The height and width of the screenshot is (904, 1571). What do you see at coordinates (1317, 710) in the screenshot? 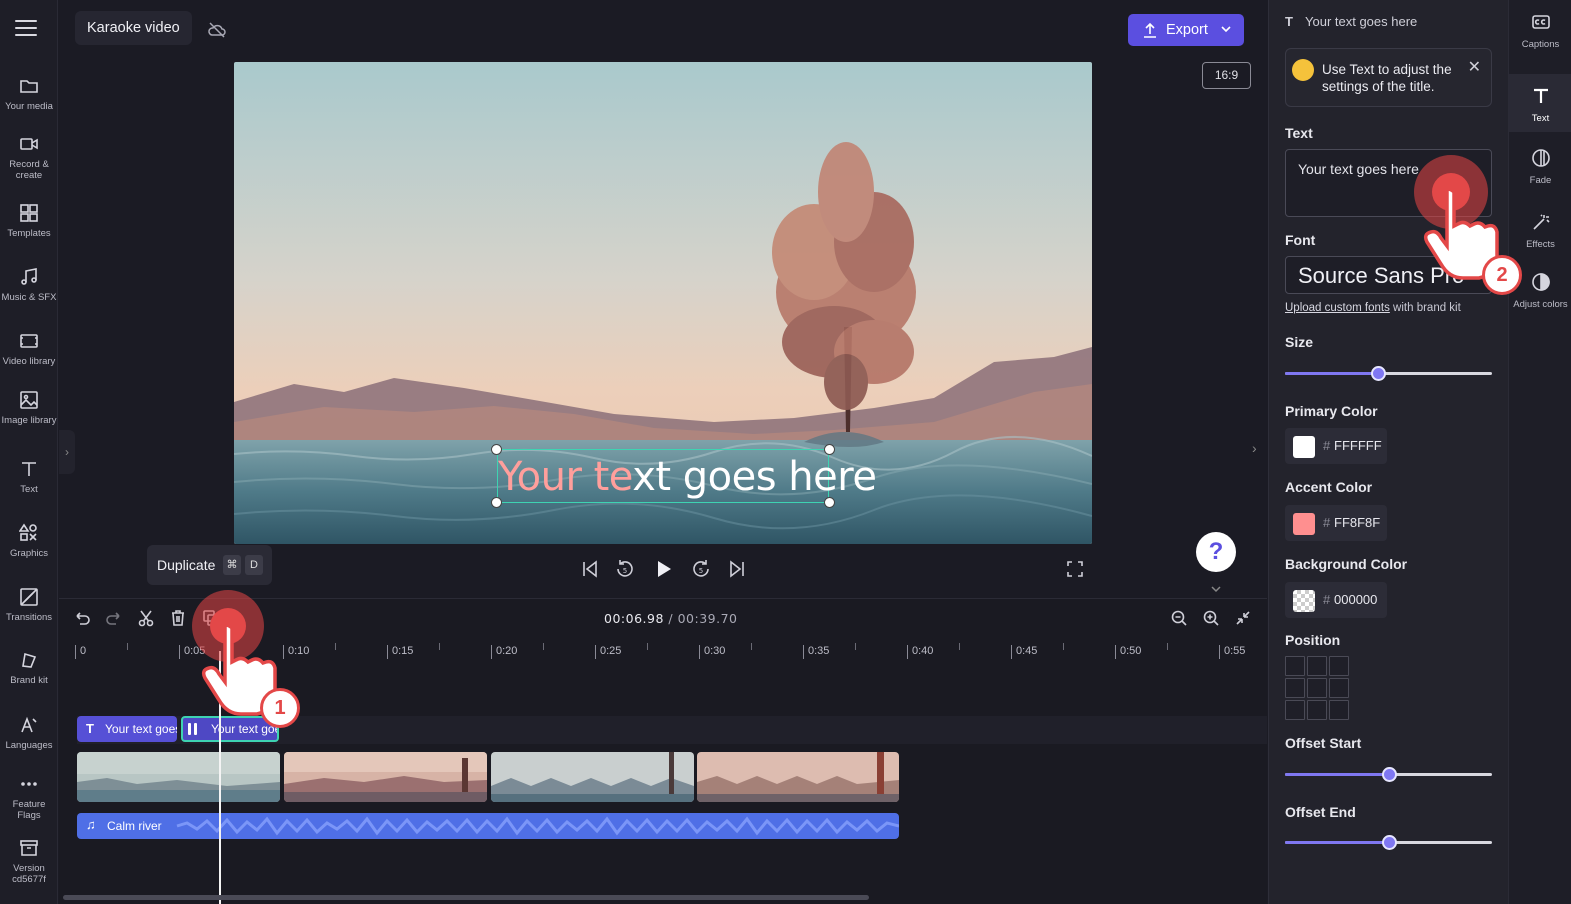
I see `position-bottom-center` at bounding box center [1317, 710].